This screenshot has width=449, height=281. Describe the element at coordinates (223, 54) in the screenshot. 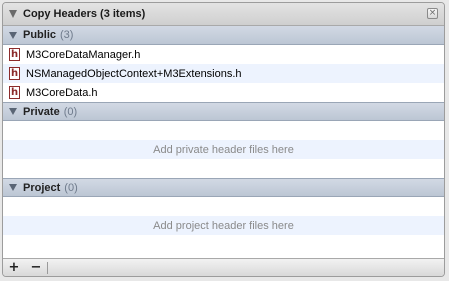

I see `file-row: h M3CoreDataManager.h` at that location.